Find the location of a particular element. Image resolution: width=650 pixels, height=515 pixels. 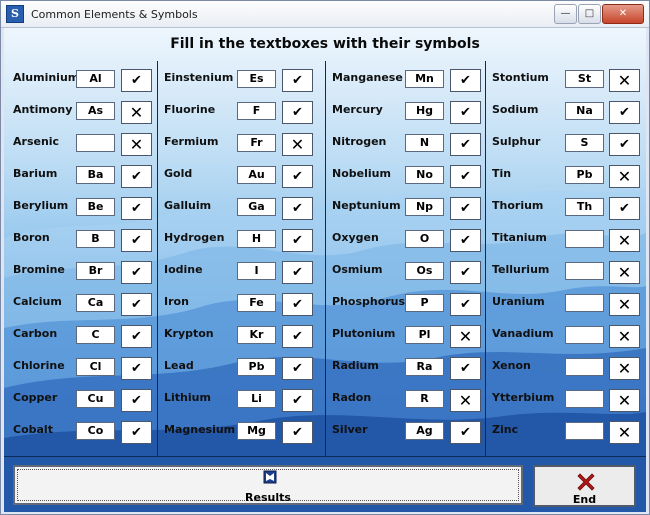

symbol-textbox: Al is located at coordinates (95, 79).